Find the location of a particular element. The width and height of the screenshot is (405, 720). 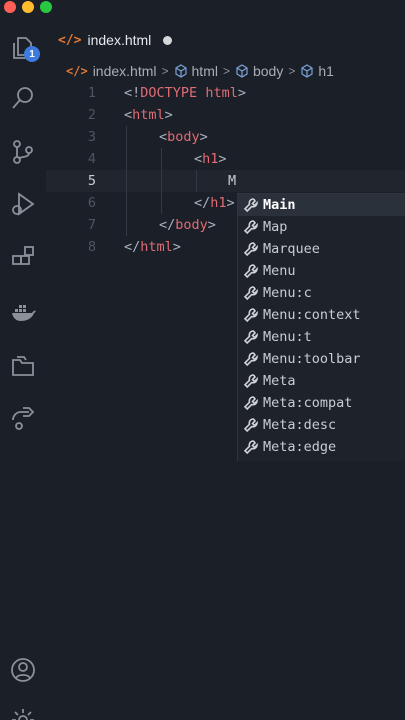

tab-index-html: </> index.html is located at coordinates (115, 40).